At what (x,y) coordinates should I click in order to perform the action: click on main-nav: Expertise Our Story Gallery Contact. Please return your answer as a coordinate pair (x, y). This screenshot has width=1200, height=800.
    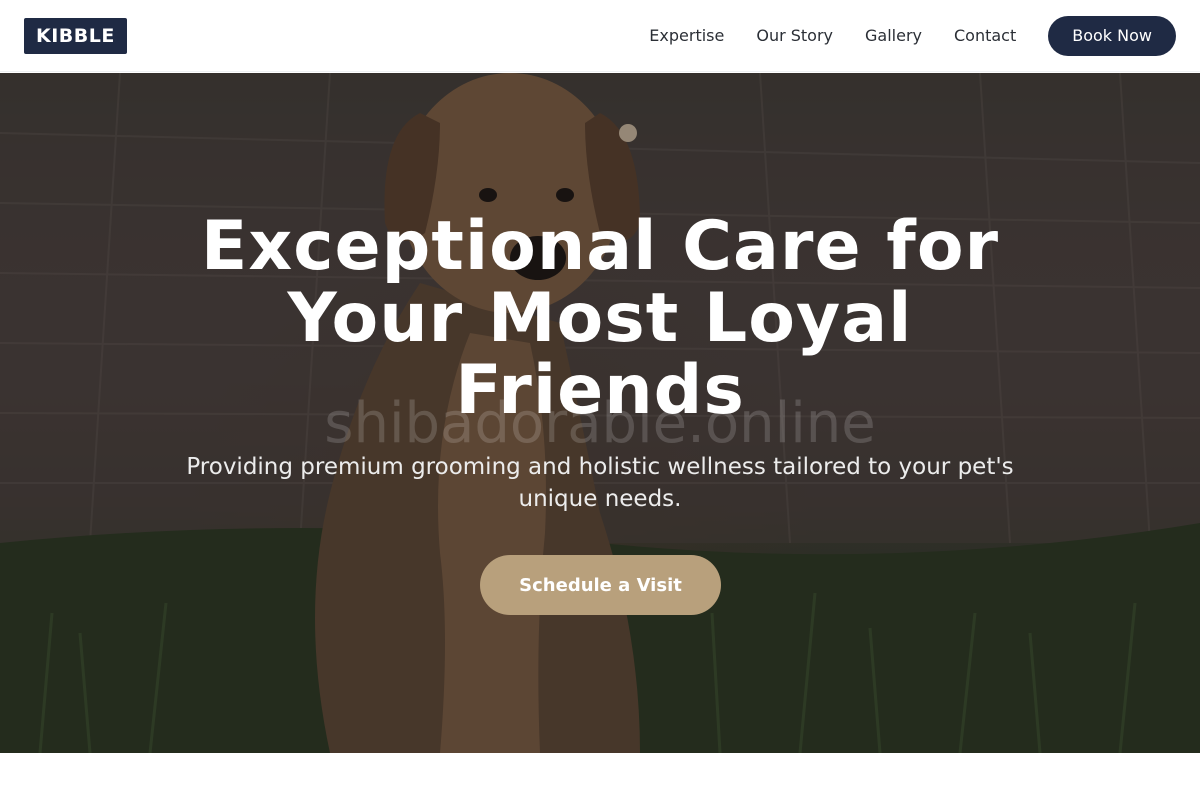
    Looking at the image, I should click on (832, 35).